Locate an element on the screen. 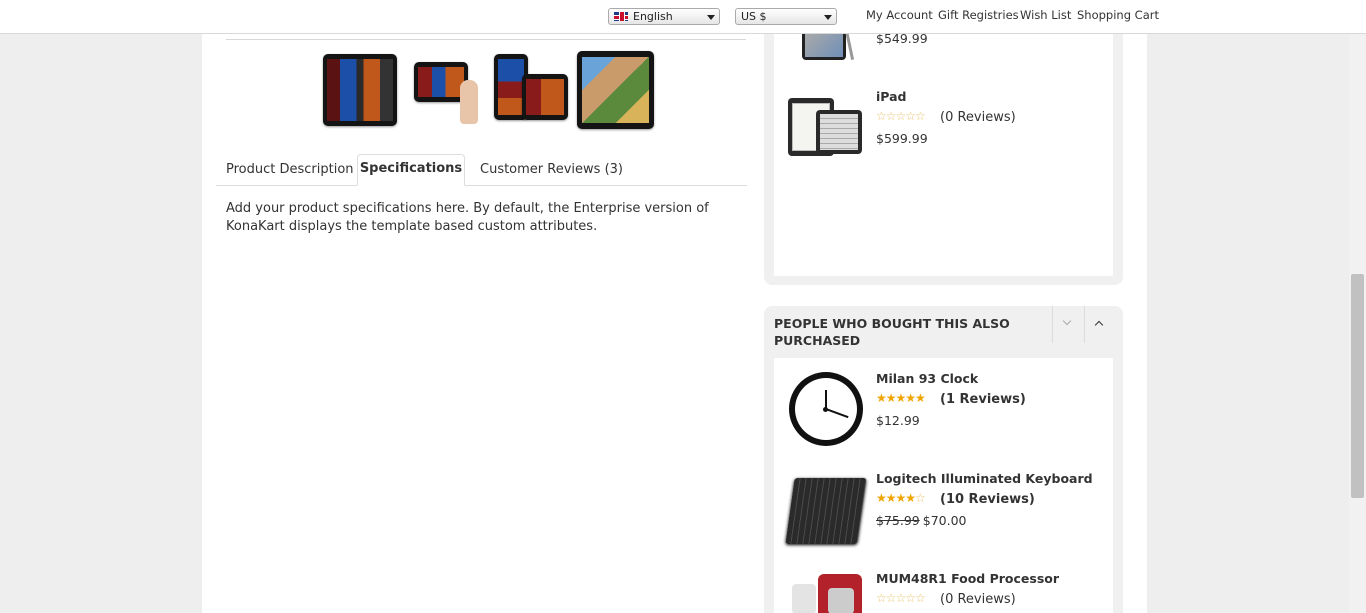 The image size is (1366, 613). currency-select: US $ is located at coordinates (786, 16).